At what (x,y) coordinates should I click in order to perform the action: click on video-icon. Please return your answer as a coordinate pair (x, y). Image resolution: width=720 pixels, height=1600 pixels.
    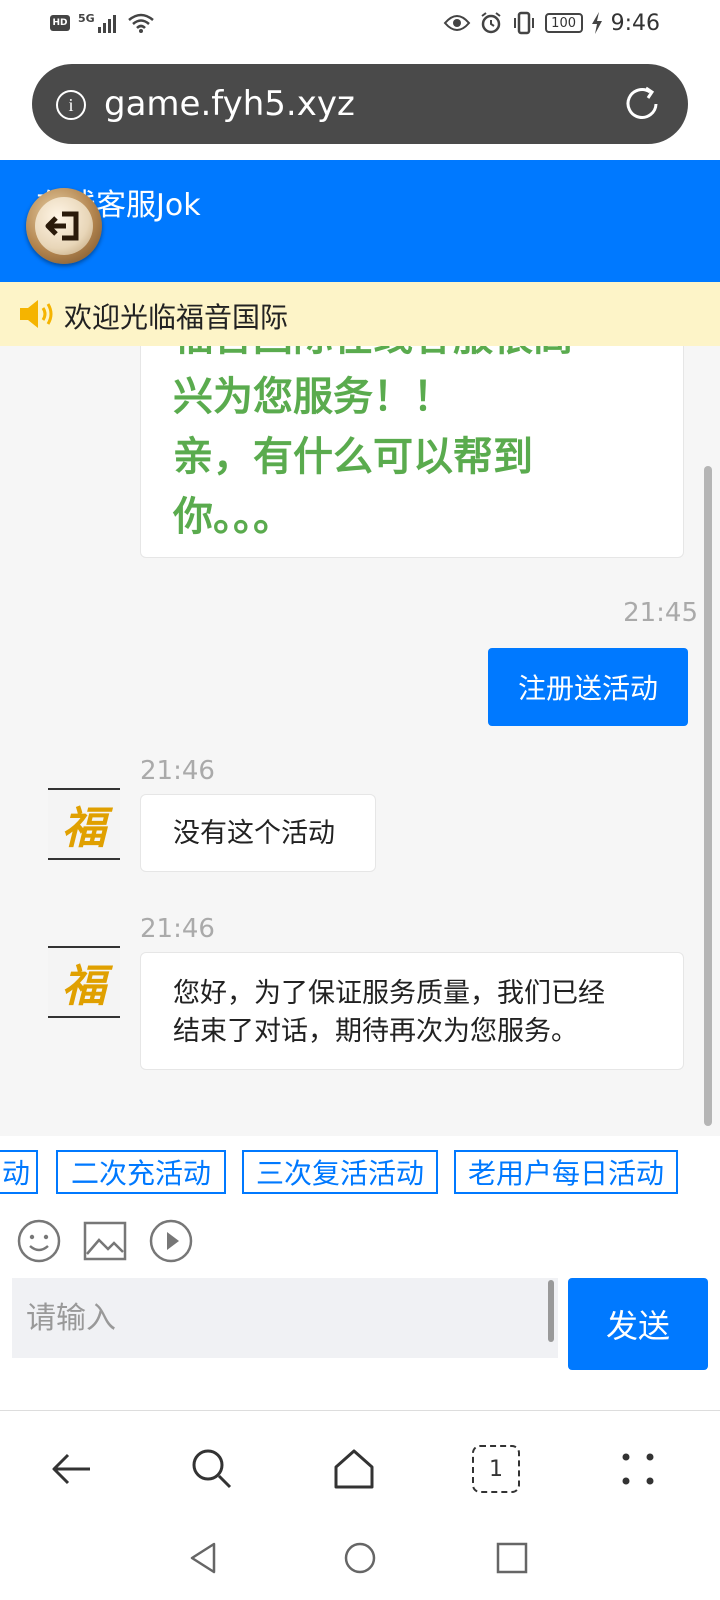
    Looking at the image, I should click on (171, 1241).